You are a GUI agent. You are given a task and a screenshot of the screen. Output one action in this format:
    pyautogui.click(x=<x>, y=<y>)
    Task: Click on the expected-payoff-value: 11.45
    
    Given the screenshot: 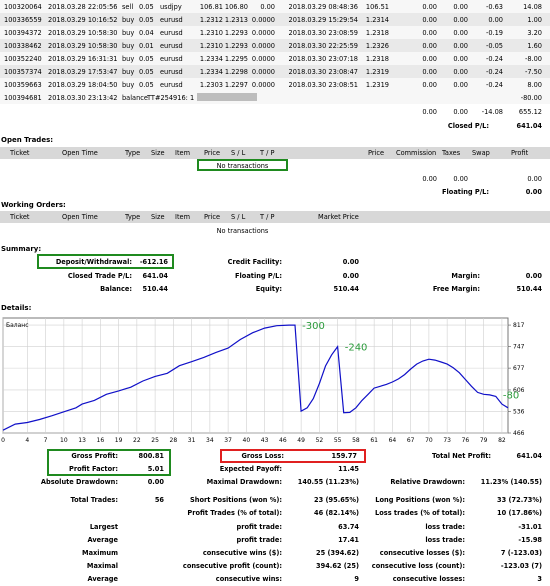 What is the action you would take?
    pyautogui.click(x=348, y=469)
    